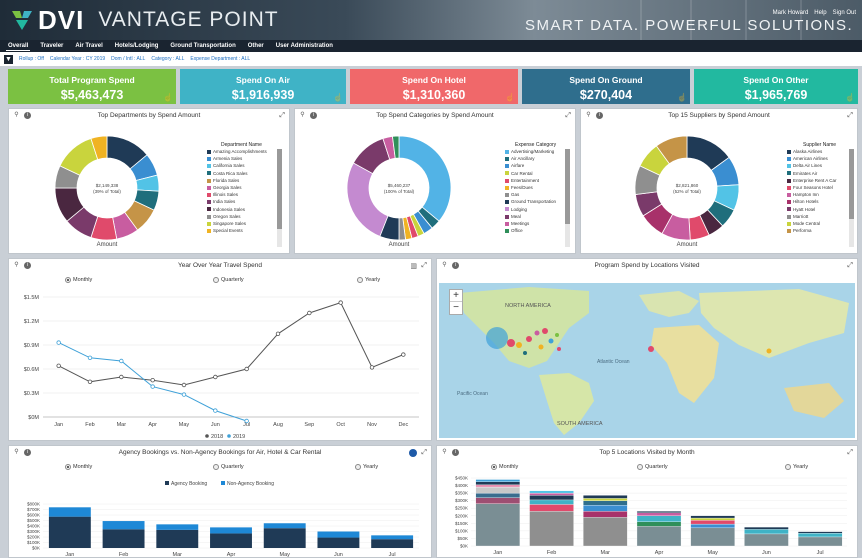  I want to click on sign-out-link: Sign Out, so click(844, 13).